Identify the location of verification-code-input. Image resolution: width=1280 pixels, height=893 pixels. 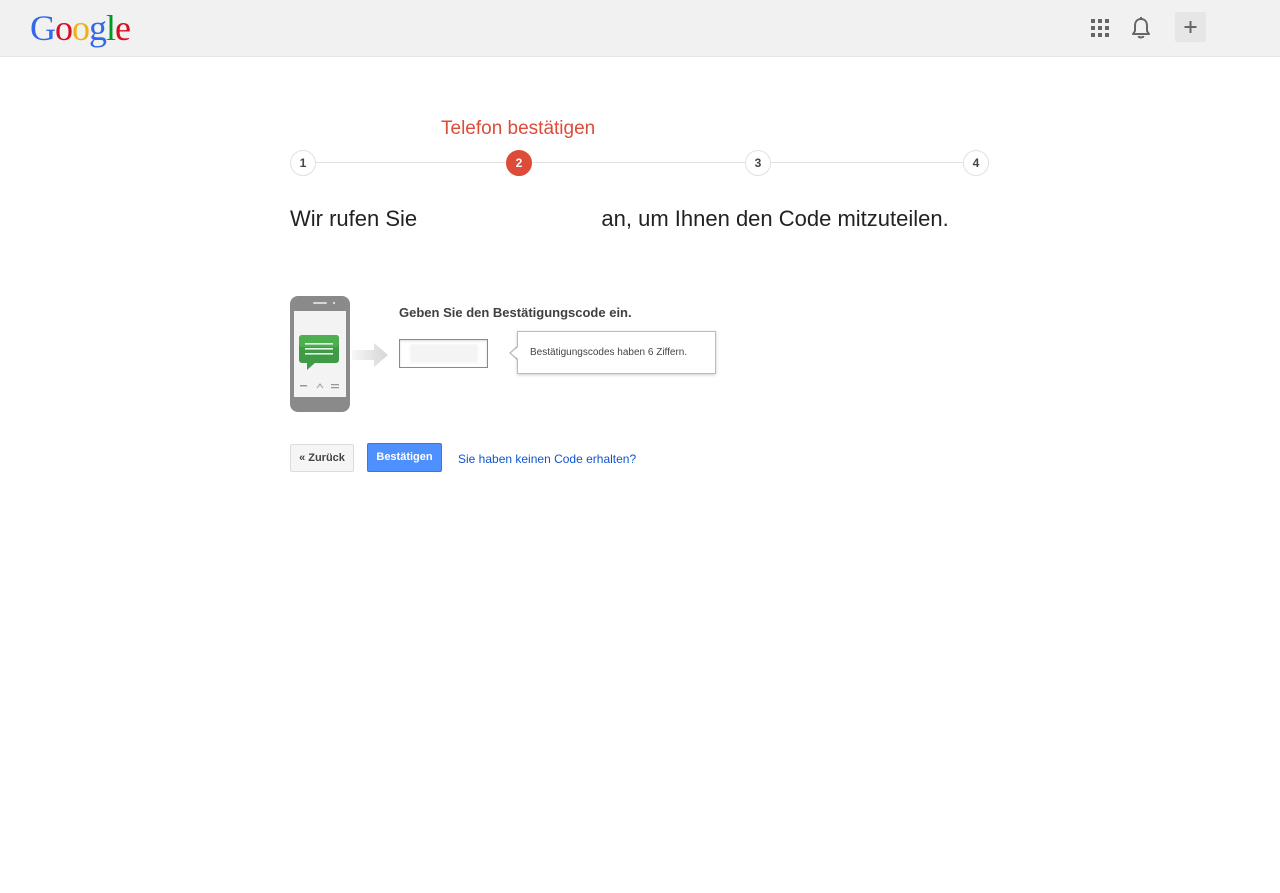
(443, 353).